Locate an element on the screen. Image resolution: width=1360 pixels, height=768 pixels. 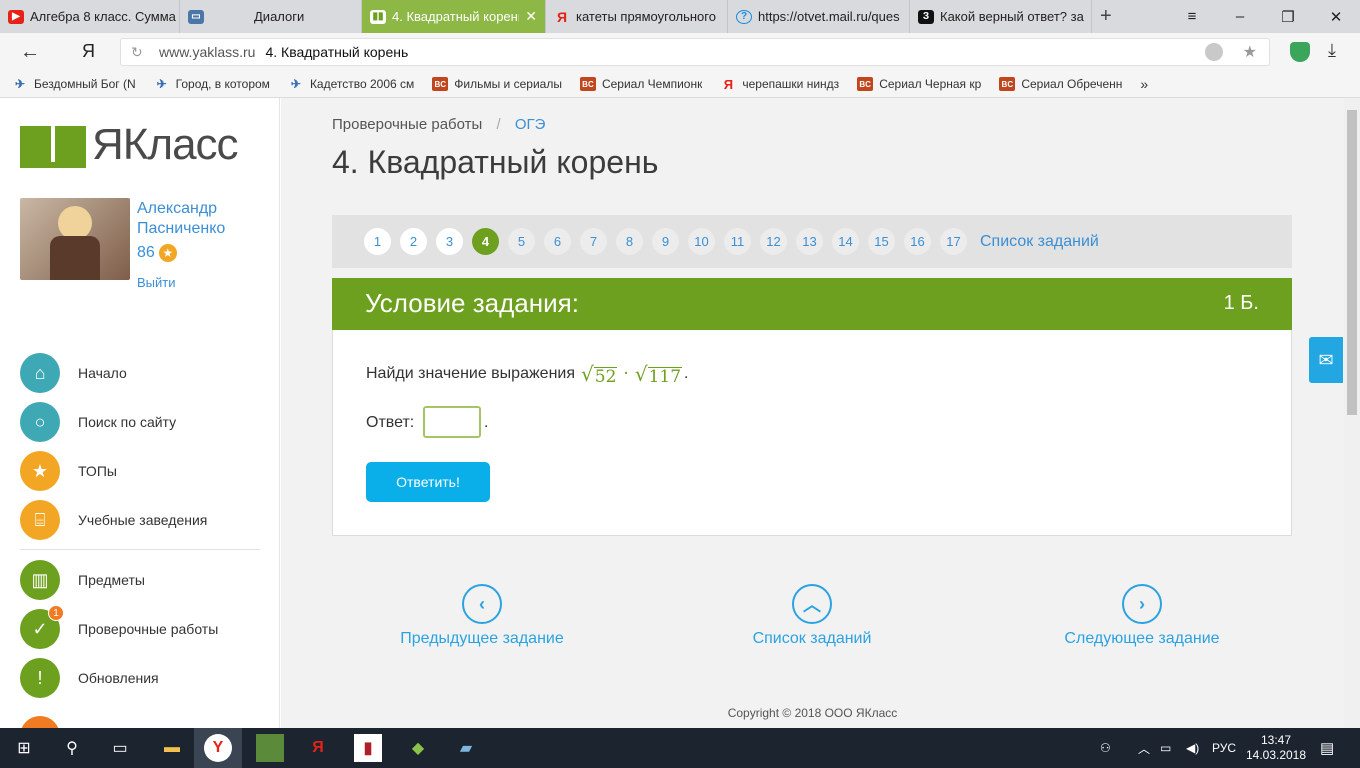
back-button: ← is located at coordinates (30, 52).